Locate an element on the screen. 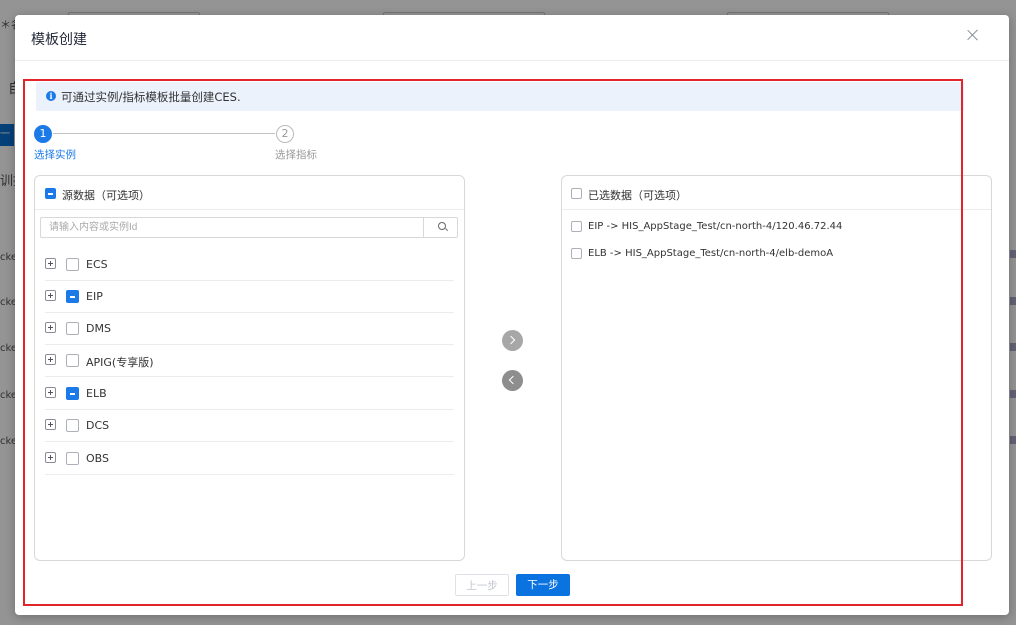  source-select-all-checkbox is located at coordinates (50, 193).